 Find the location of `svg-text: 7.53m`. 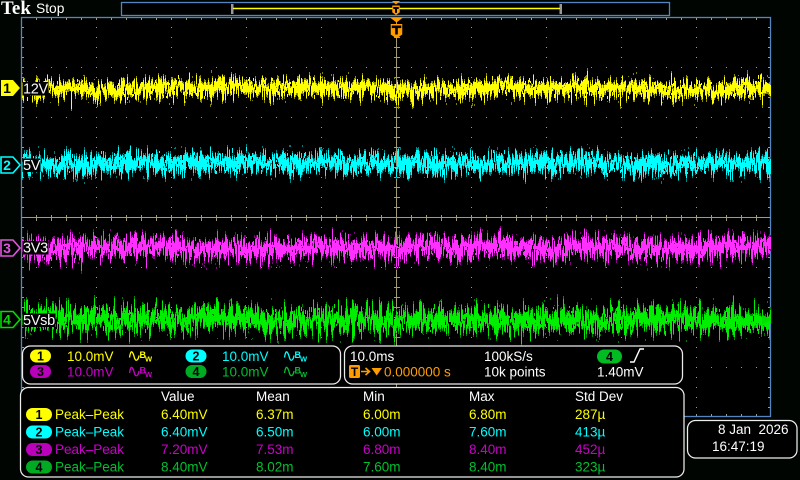

svg-text: 7.53m is located at coordinates (275, 449).